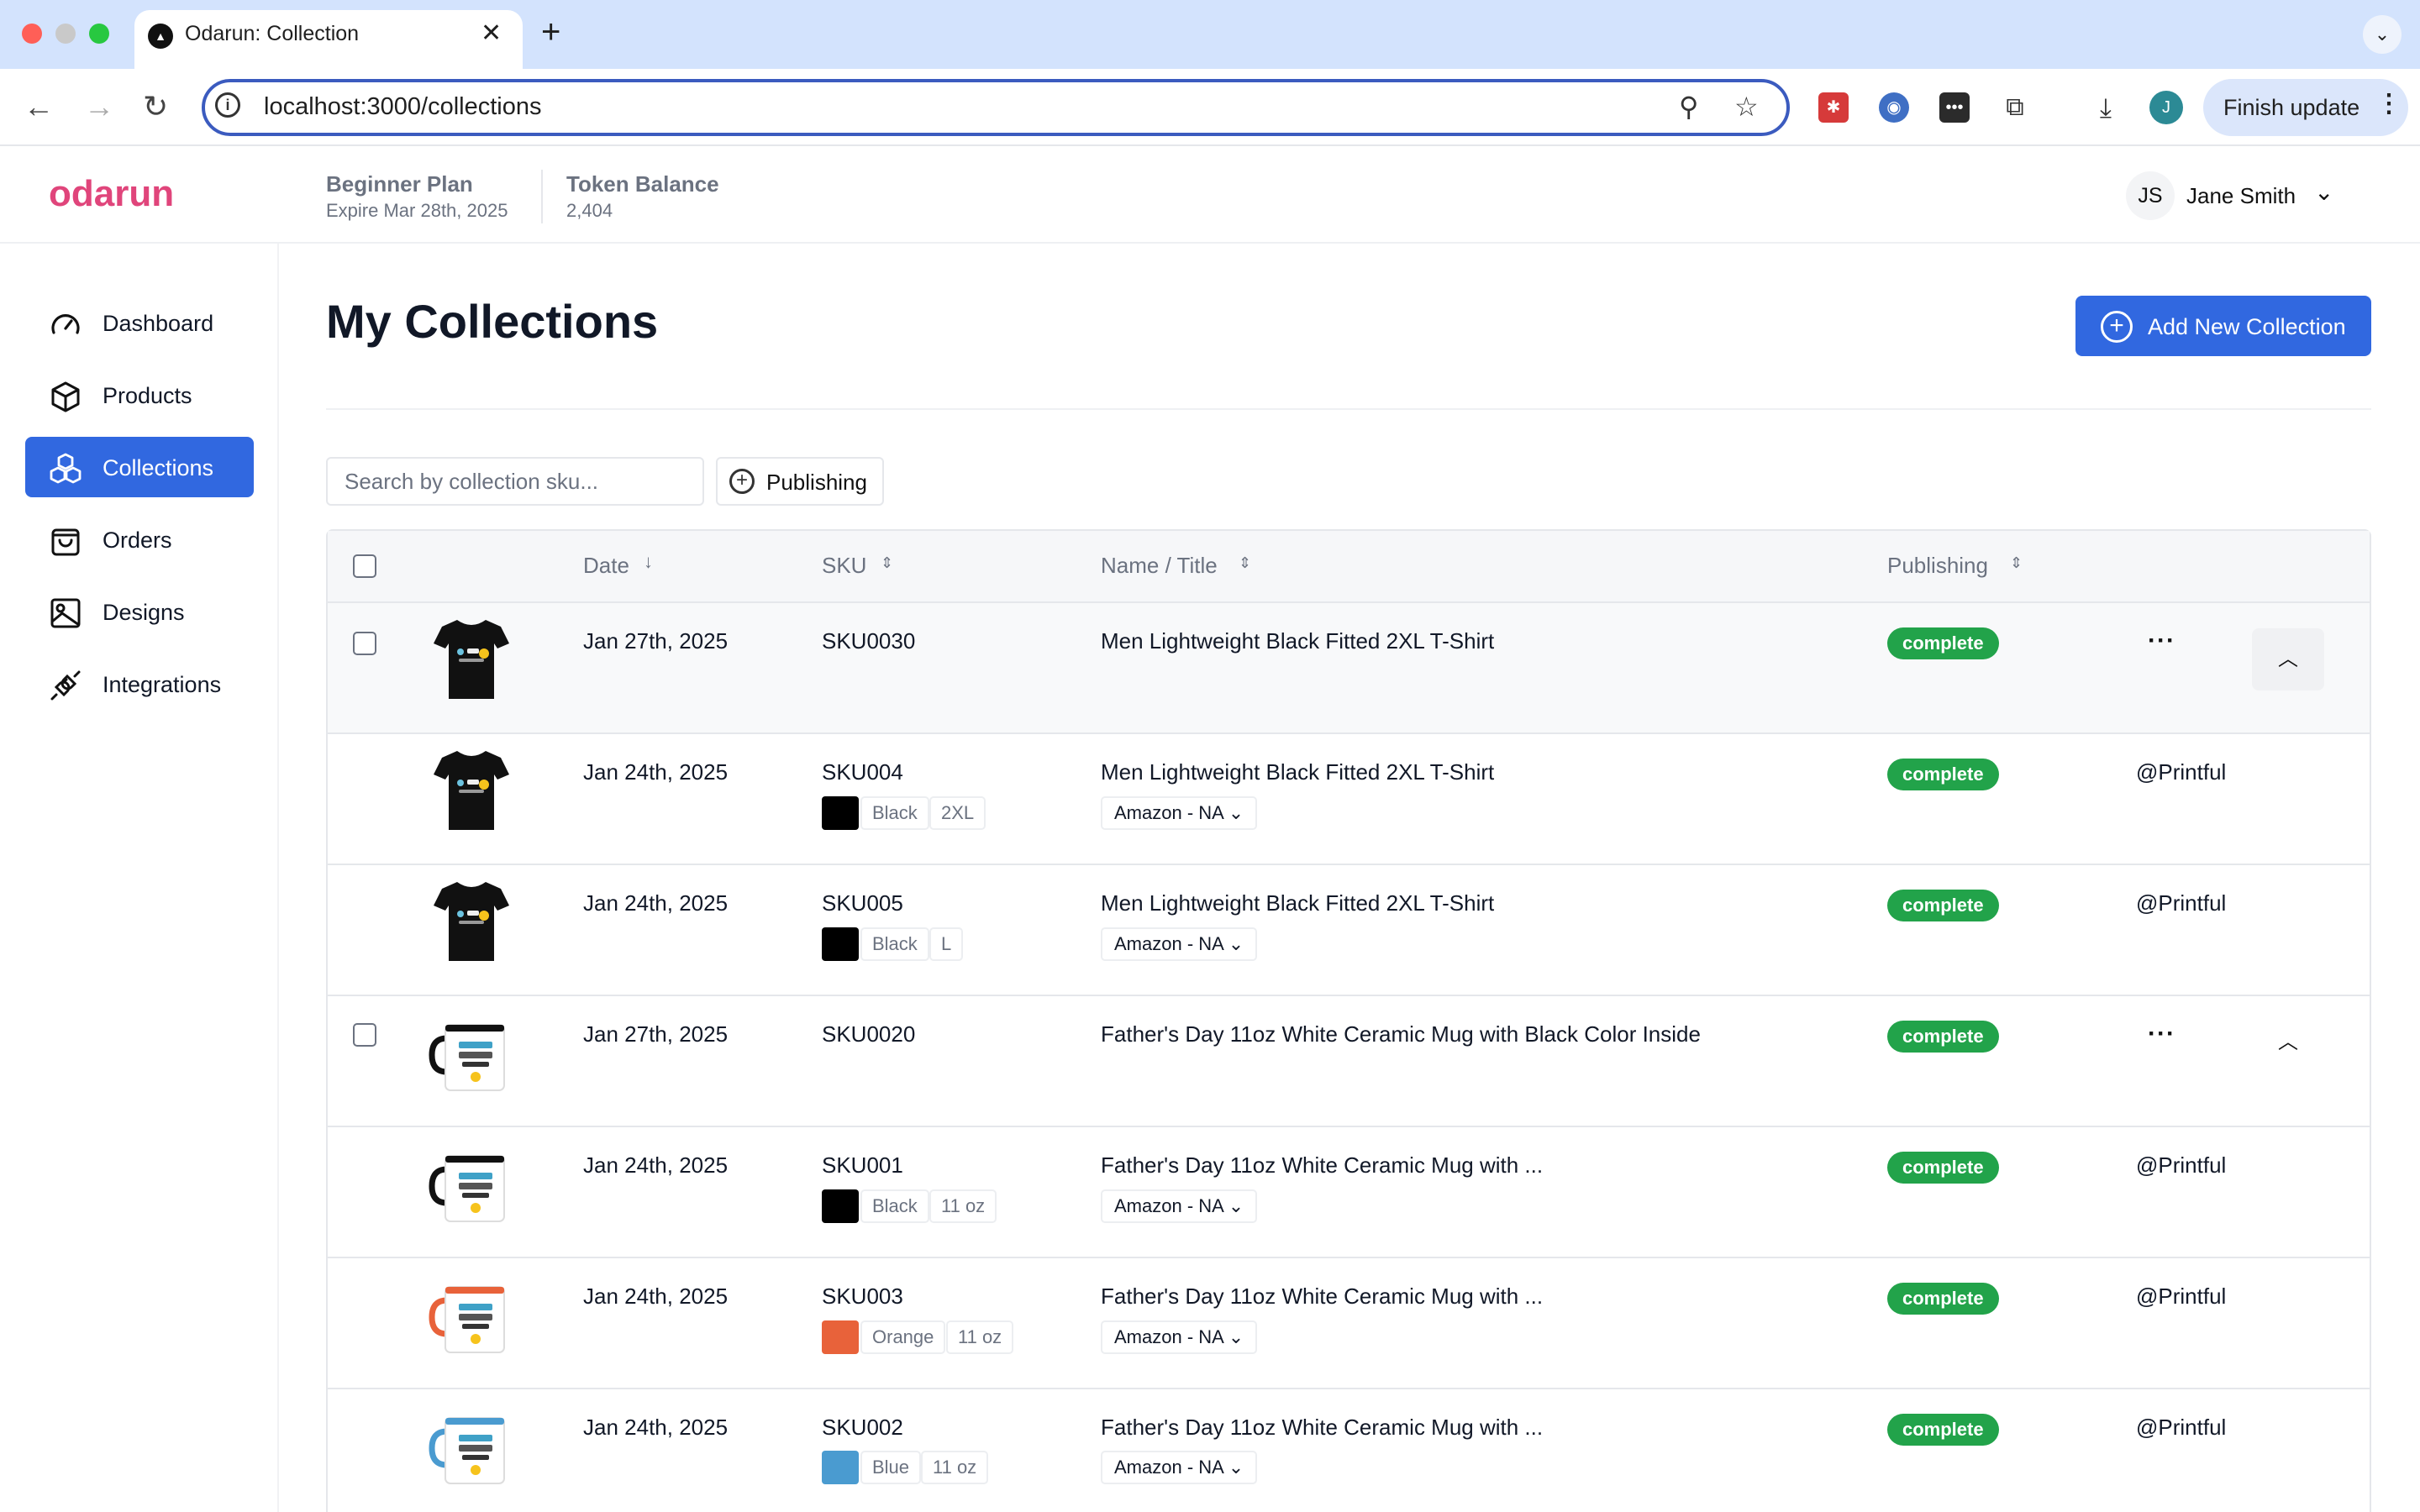  I want to click on token-balance-label: Token Balance, so click(643, 184).